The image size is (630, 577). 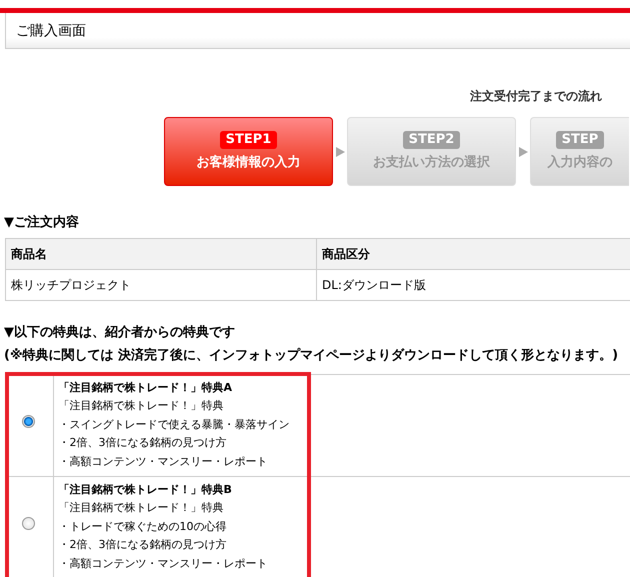 What do you see at coordinates (248, 163) in the screenshot?
I see `step-label: お客様情報の入力` at bounding box center [248, 163].